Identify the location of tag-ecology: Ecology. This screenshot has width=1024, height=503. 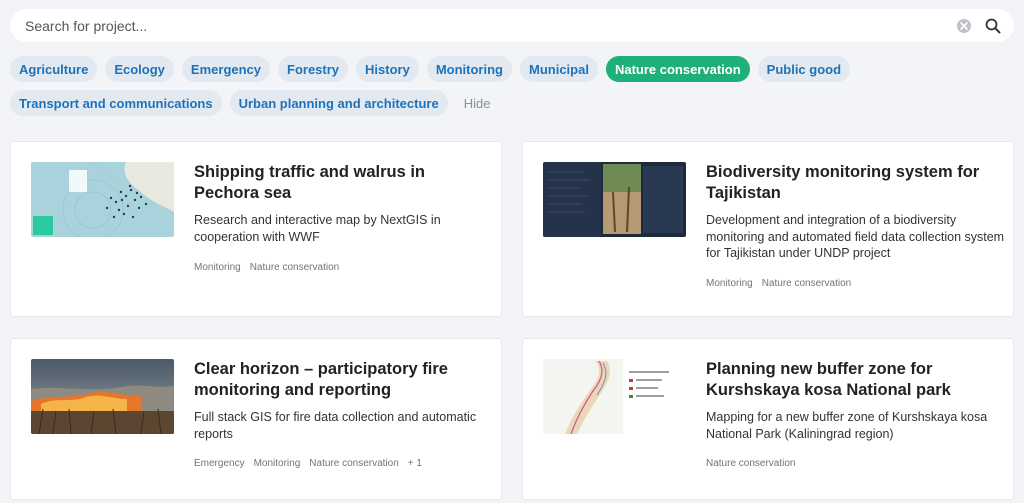
(139, 69).